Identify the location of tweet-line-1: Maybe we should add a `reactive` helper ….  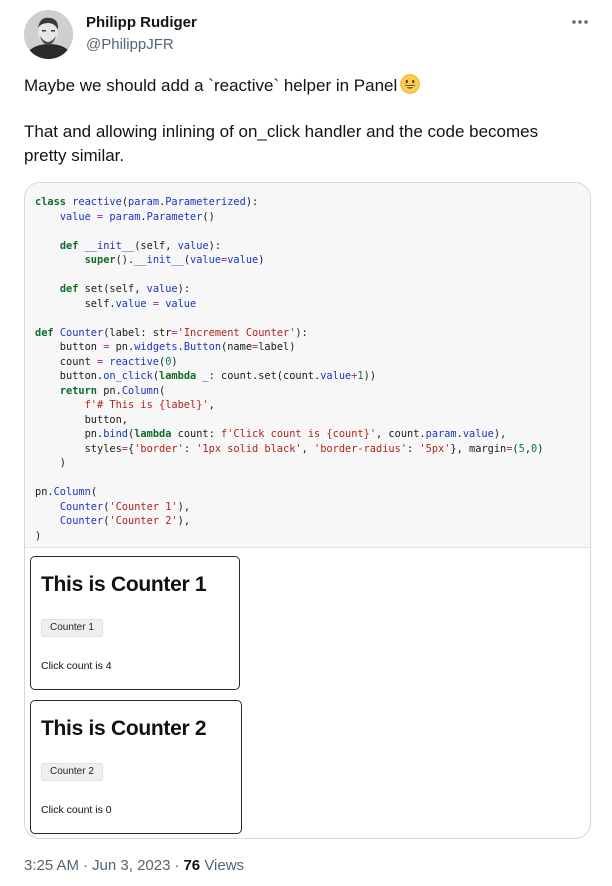
(304, 86).